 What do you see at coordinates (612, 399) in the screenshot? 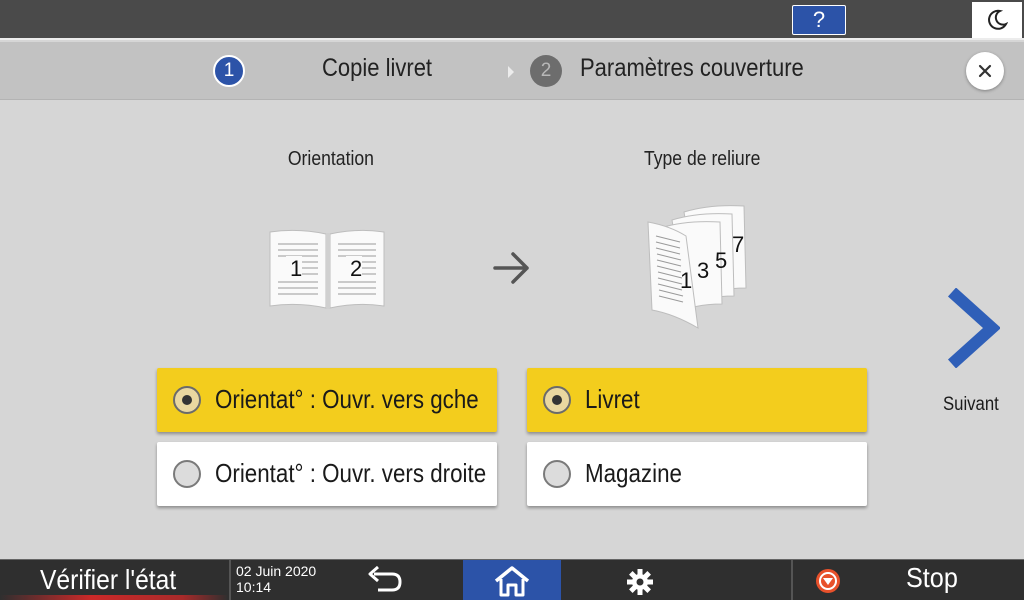
I see `binding-booklet-label: Livret` at bounding box center [612, 399].